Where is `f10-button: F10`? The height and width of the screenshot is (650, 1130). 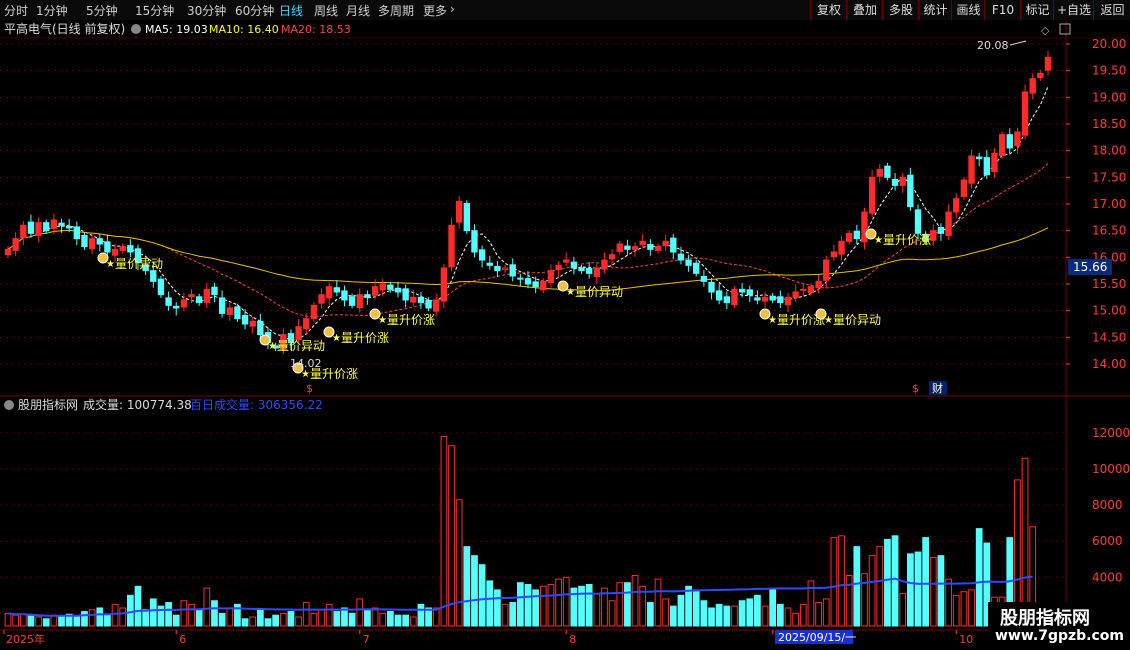 f10-button: F10 is located at coordinates (1002, 10).